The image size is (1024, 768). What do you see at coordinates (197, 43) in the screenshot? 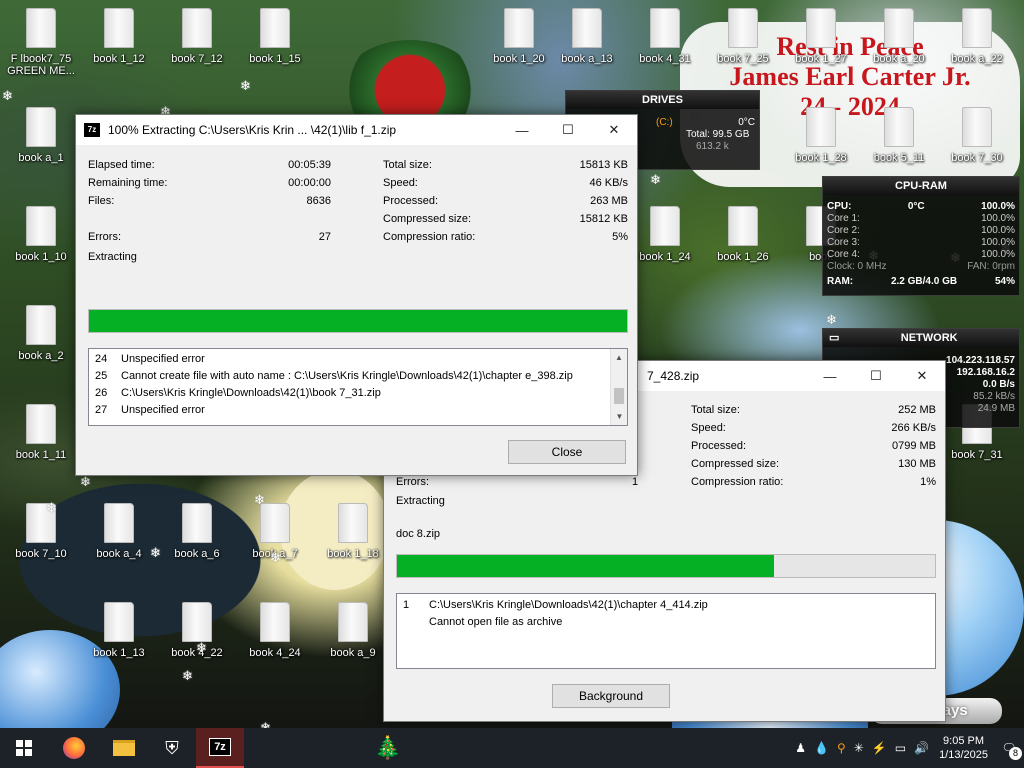
I see `desktop-icon: book 7_12` at bounding box center [197, 43].